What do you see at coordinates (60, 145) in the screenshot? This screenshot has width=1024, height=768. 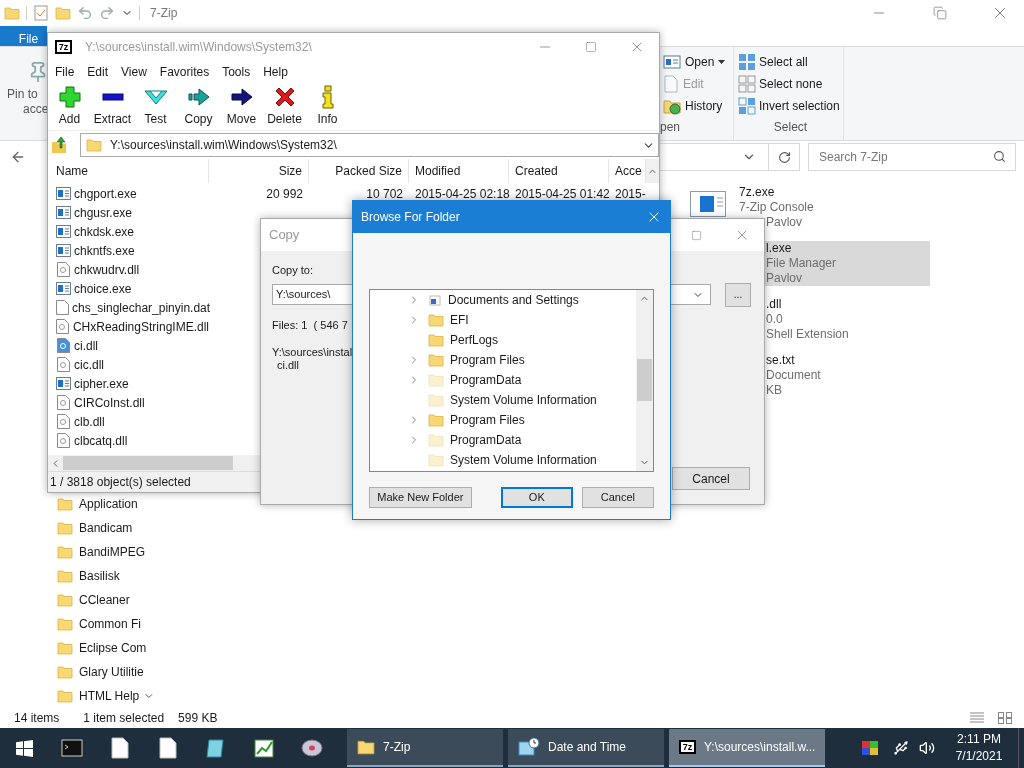 I see `folder-up-icon` at bounding box center [60, 145].